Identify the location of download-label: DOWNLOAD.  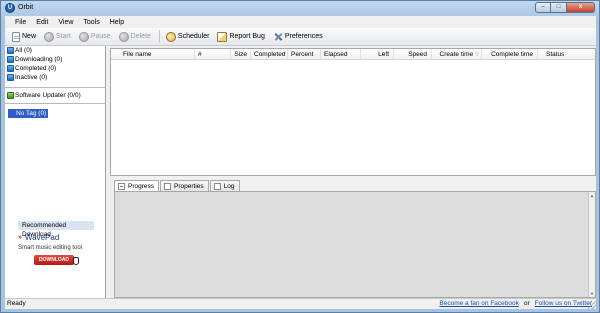
(54, 260).